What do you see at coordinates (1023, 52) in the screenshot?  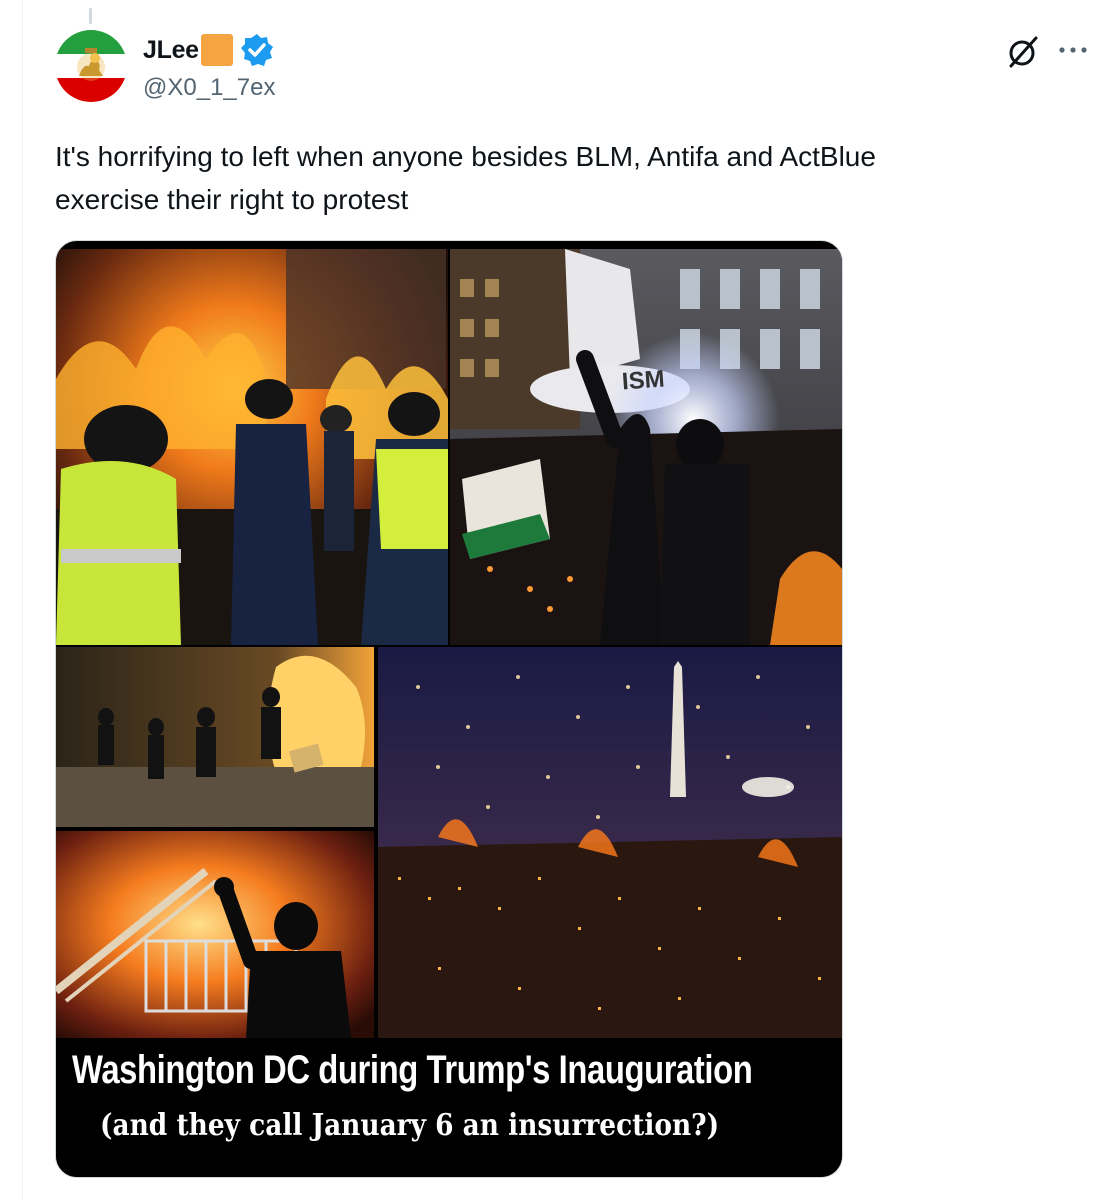 I see `grok-icon` at bounding box center [1023, 52].